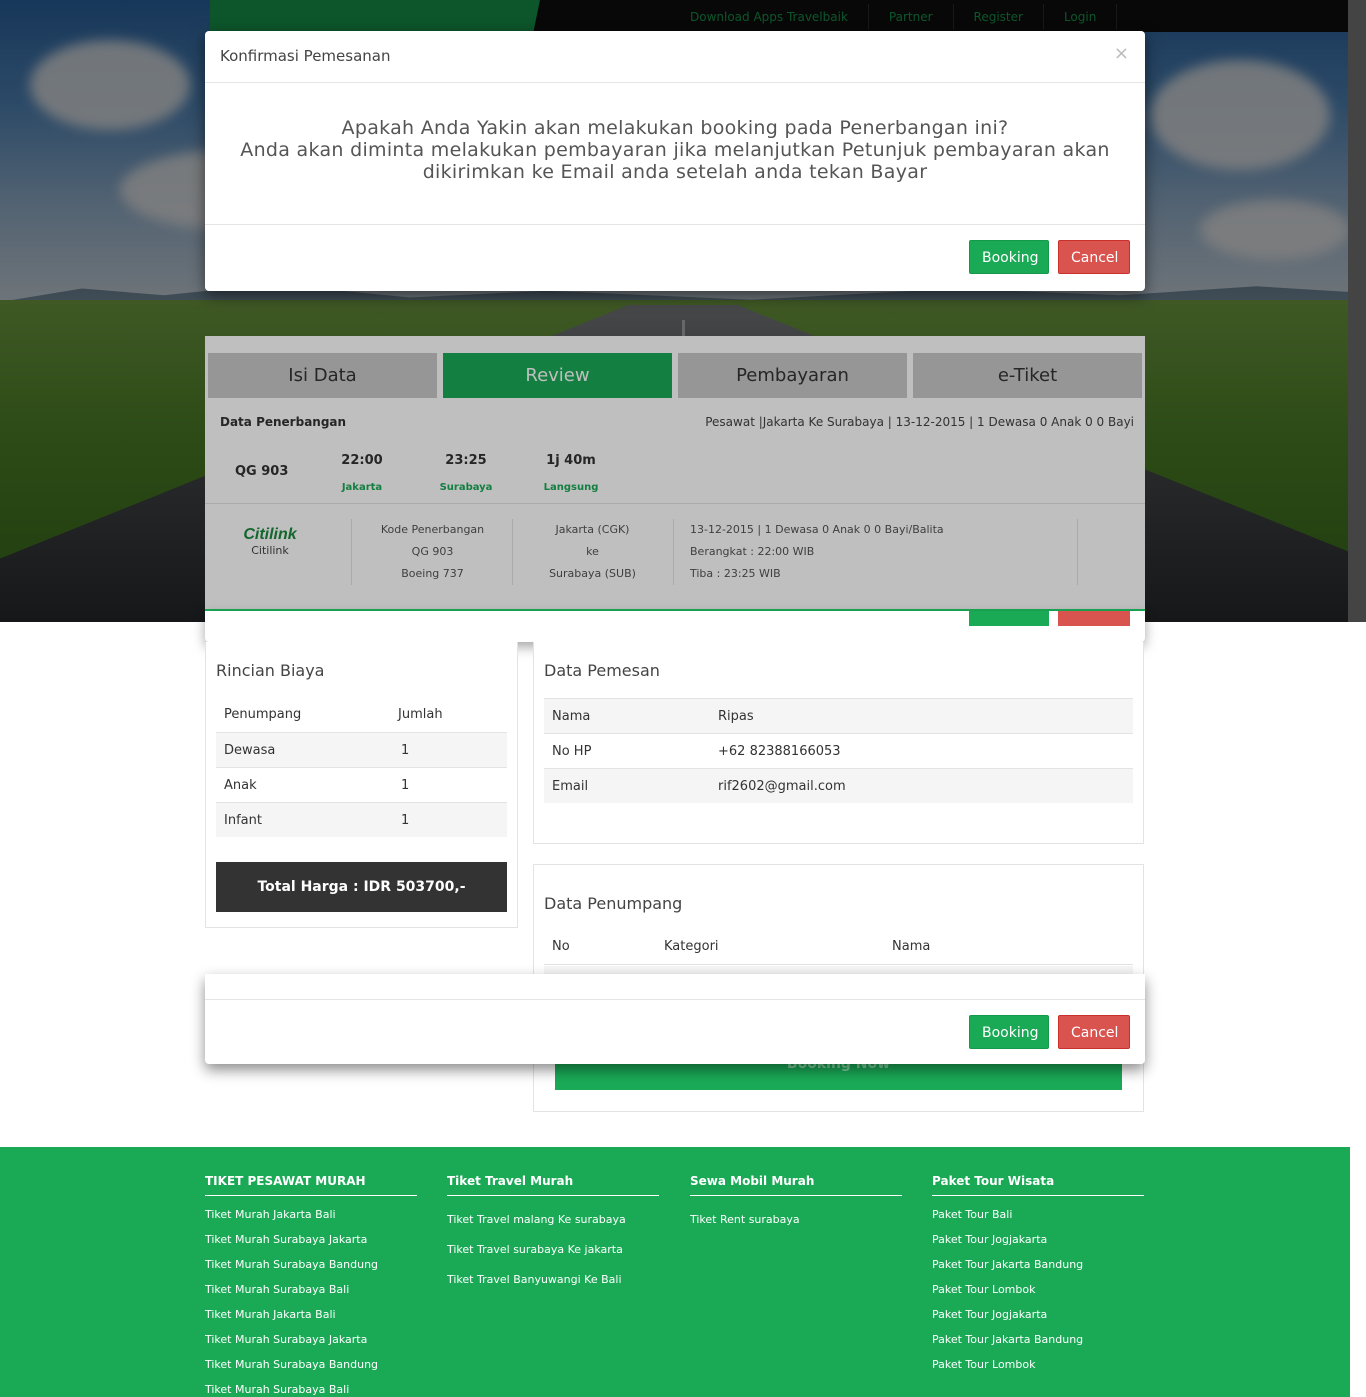 Image resolution: width=1366 pixels, height=1397 pixels. I want to click on ghost-cancel-button, so click(1094, 618).